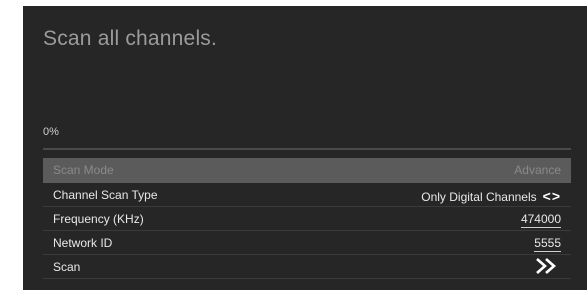 The height and width of the screenshot is (290, 587). What do you see at coordinates (479, 197) in the screenshot?
I see `menu-item-value: Only Digital Channels` at bounding box center [479, 197].